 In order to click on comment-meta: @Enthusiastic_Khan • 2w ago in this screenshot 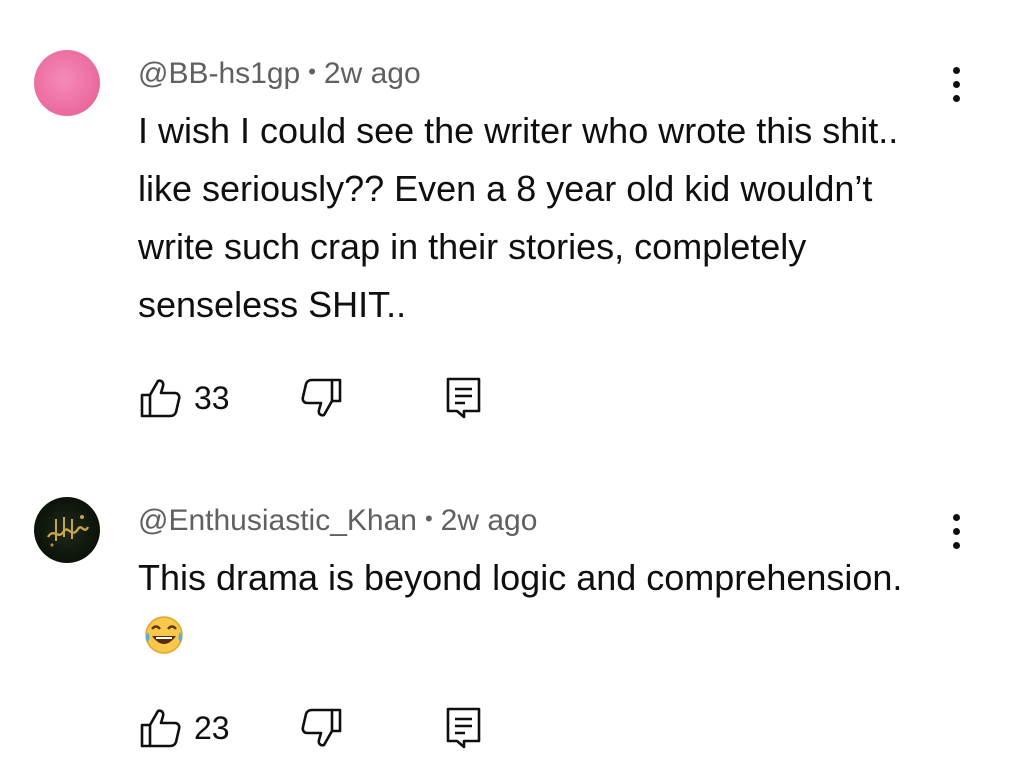, I will do `click(337, 521)`.